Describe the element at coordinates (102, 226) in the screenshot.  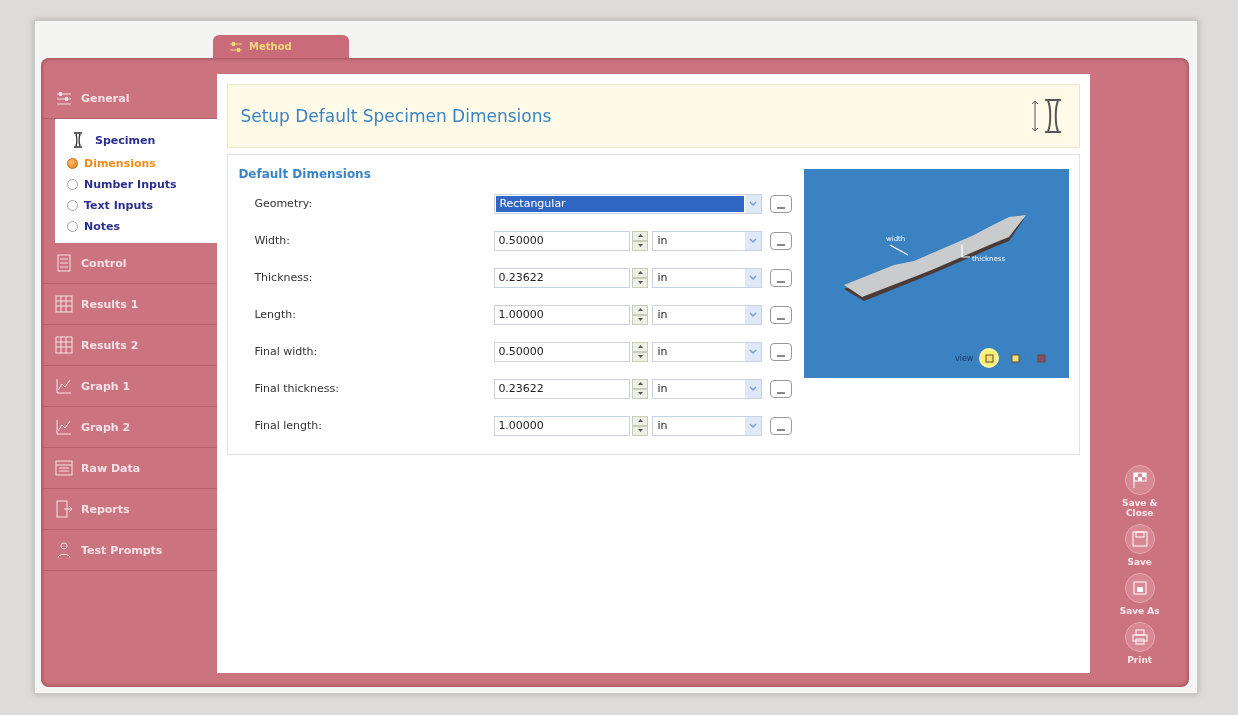
I see `sub-item-label: Notes` at that location.